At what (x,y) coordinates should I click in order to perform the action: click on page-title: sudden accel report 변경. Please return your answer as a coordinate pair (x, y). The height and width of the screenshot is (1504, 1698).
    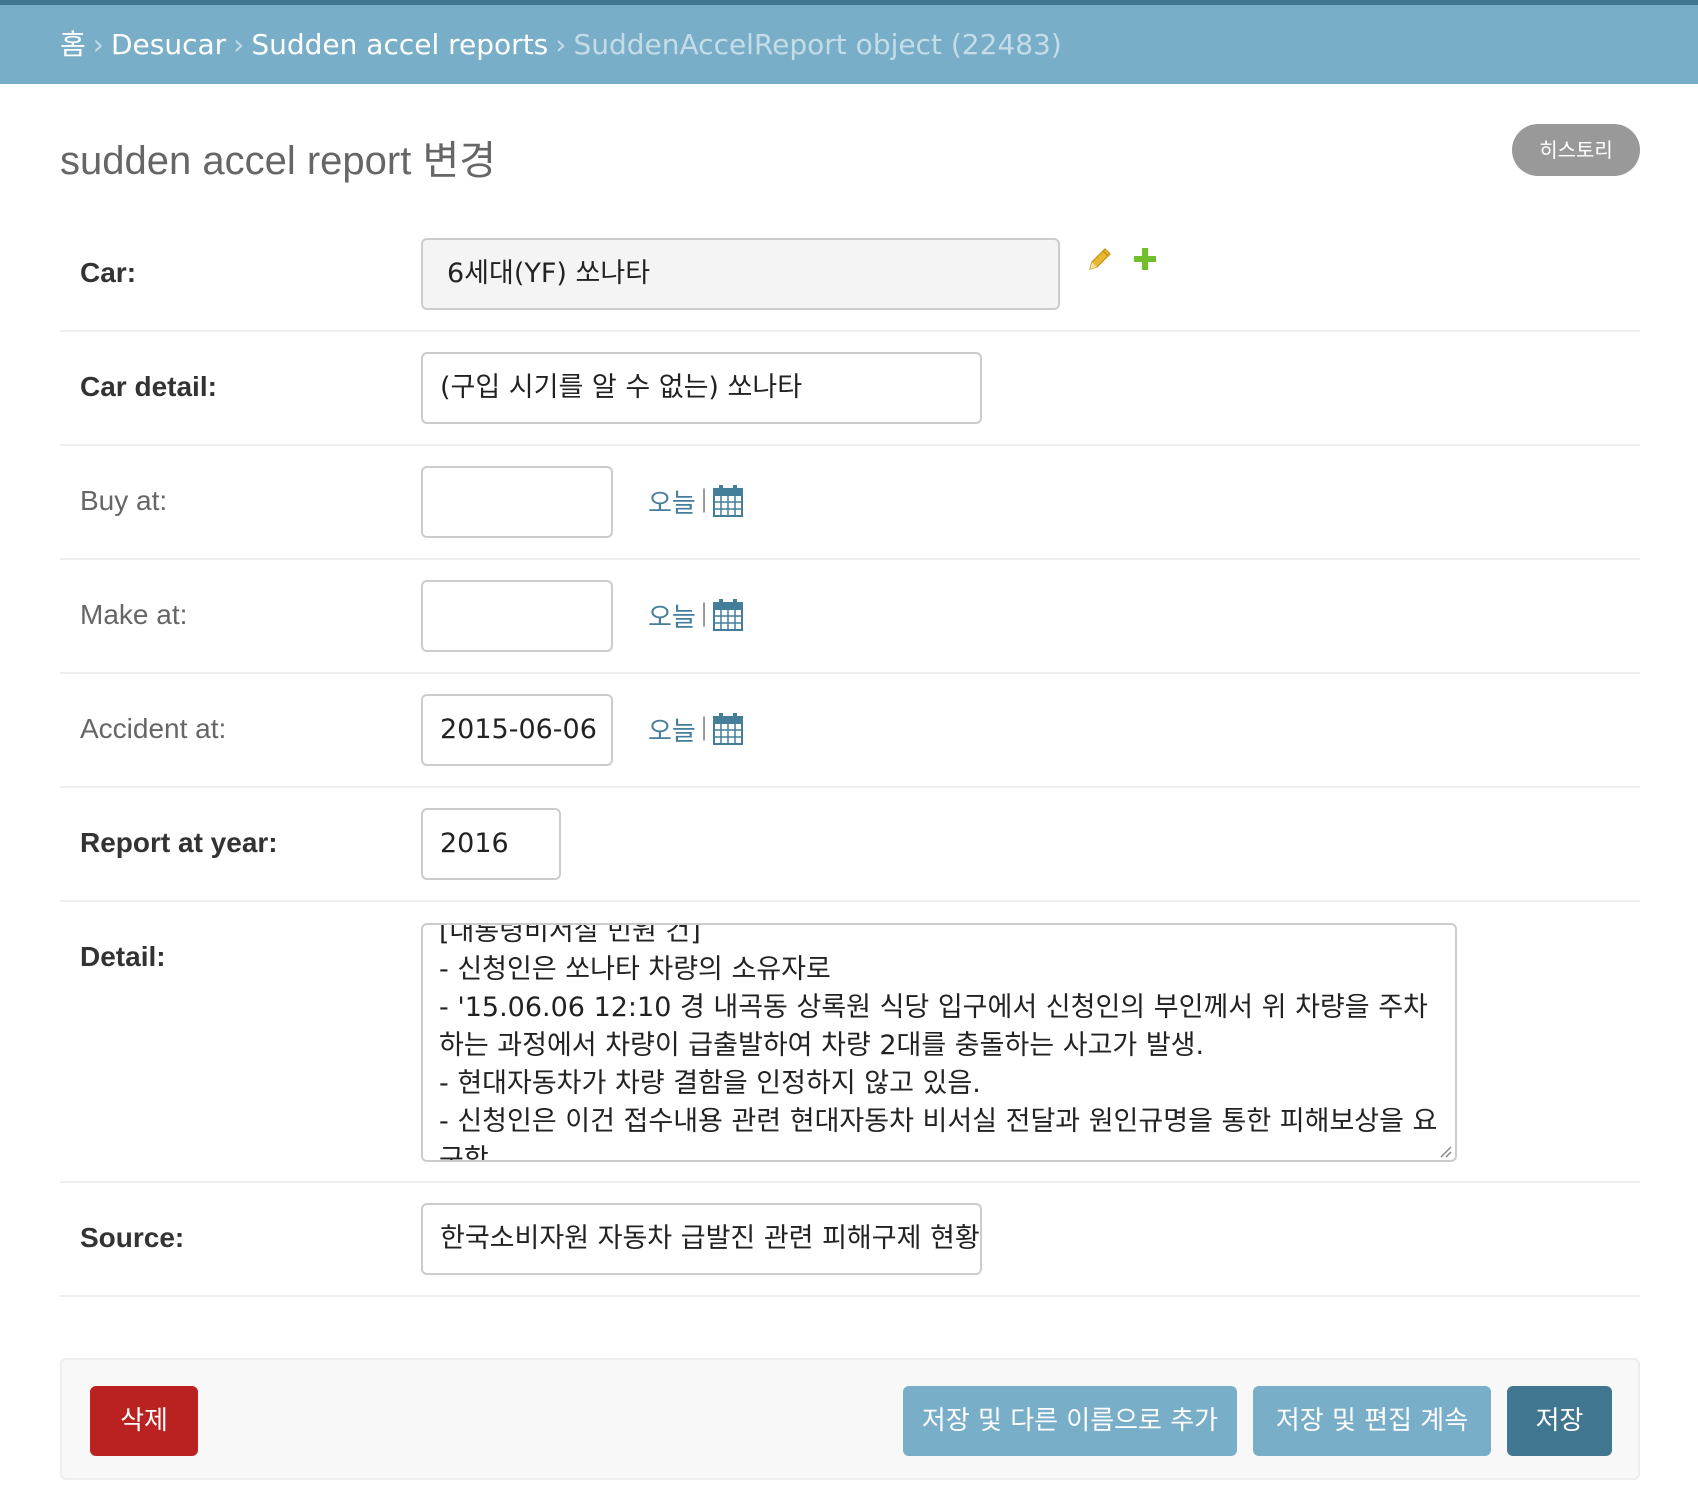
    Looking at the image, I should click on (278, 161).